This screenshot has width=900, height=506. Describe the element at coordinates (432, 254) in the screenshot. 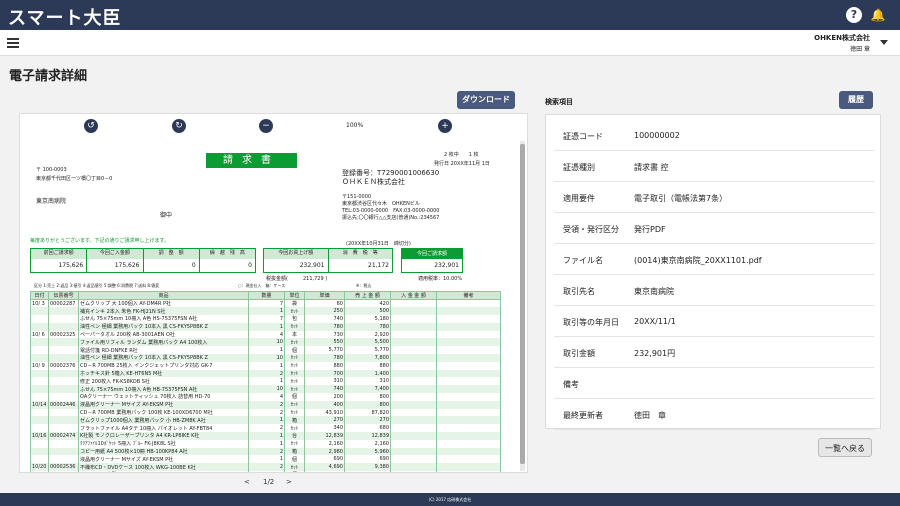

I see `total-header: 今回ご請求額` at that location.